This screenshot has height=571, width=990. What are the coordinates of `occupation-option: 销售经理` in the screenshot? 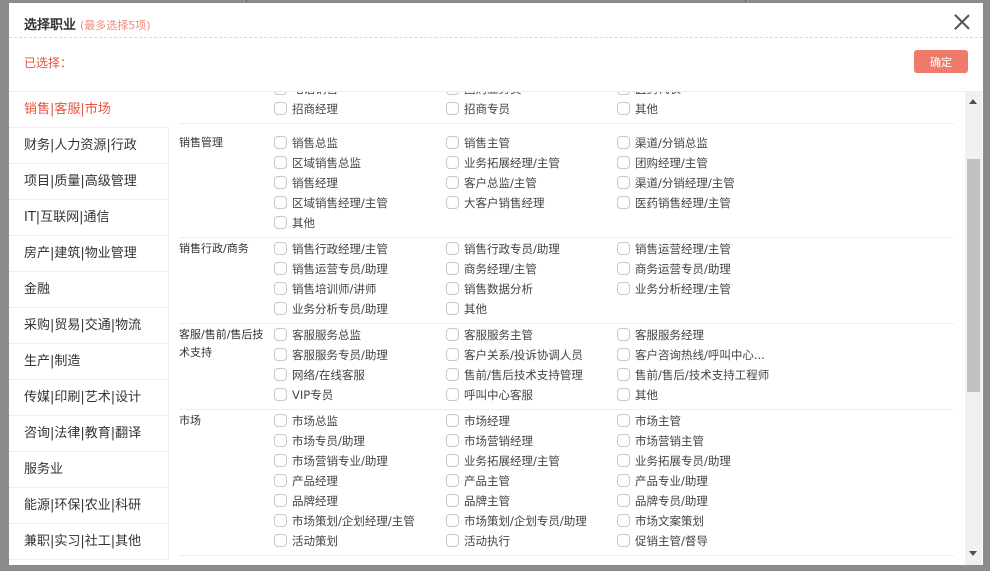 It's located at (306, 183).